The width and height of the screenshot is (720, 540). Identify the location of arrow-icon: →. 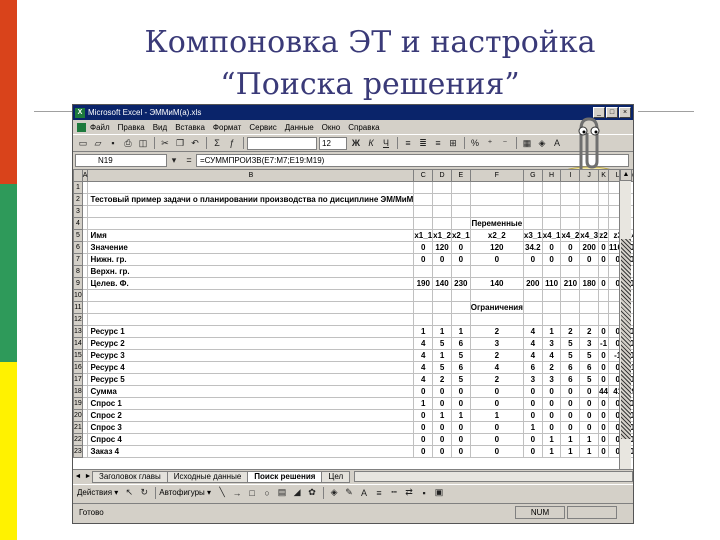
(237, 493).